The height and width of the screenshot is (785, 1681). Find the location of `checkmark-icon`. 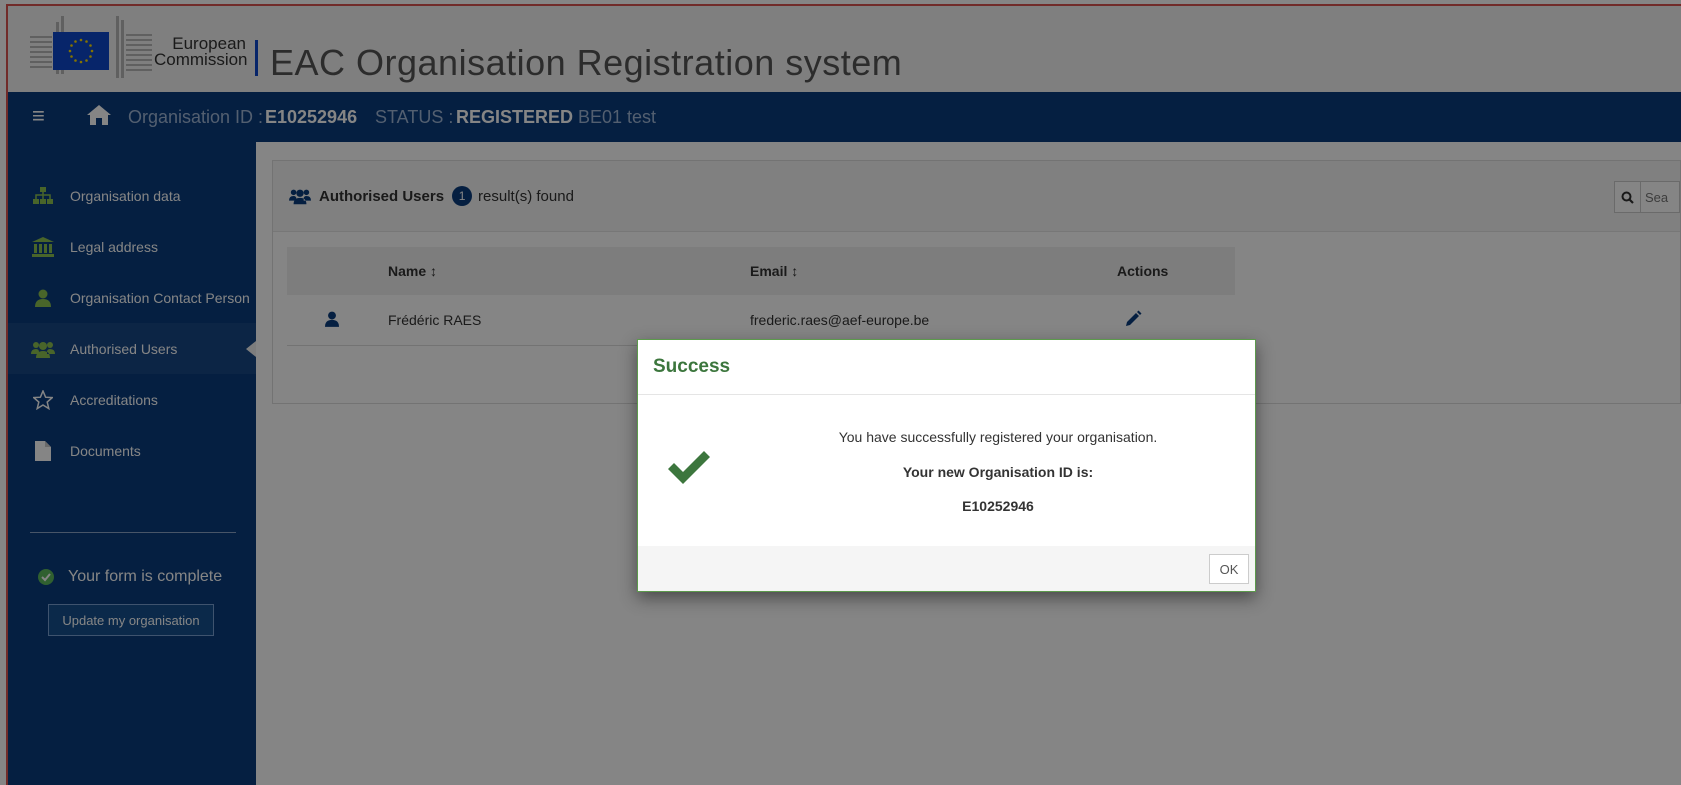

checkmark-icon is located at coordinates (689, 467).